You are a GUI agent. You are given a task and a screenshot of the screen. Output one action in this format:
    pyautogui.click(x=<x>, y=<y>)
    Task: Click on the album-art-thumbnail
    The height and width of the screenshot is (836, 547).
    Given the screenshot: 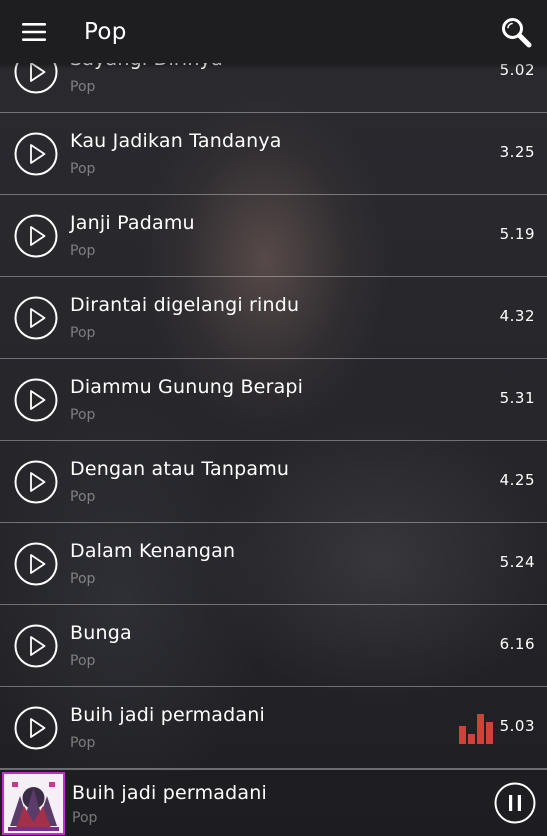 What is the action you would take?
    pyautogui.click(x=33, y=803)
    